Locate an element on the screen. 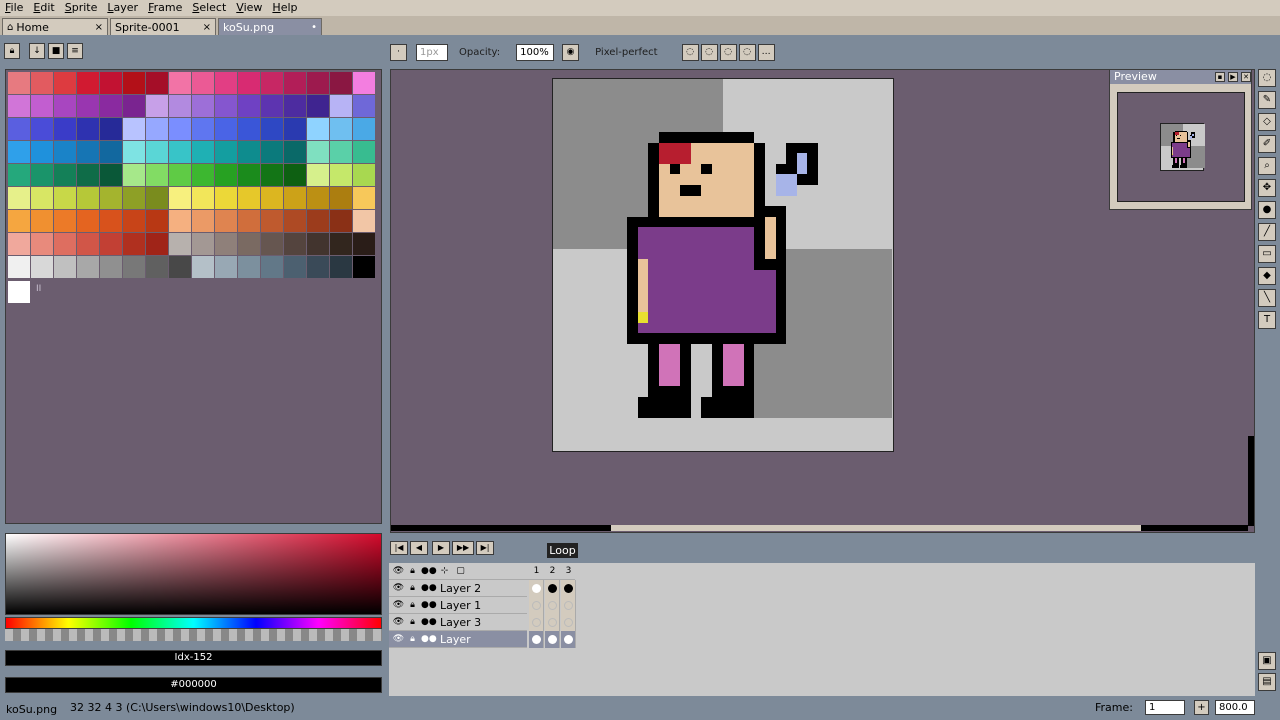 The width and height of the screenshot is (1280, 720). preview-mode-icon: ▪ is located at coordinates (1220, 77).